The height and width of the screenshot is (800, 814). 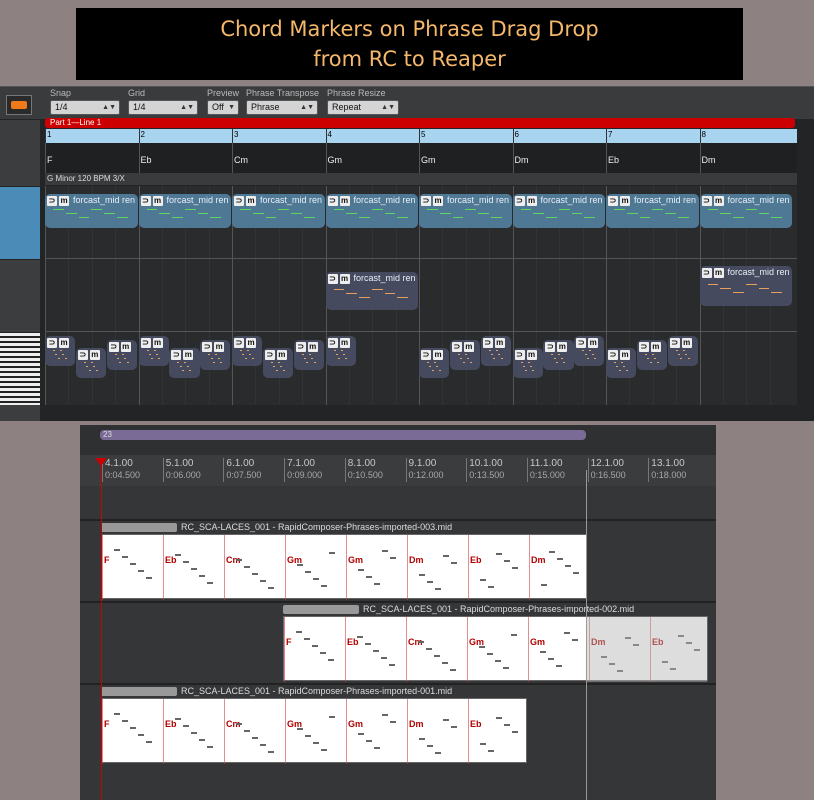 What do you see at coordinates (19, 105) in the screenshot?
I see `rc-logo-icon` at bounding box center [19, 105].